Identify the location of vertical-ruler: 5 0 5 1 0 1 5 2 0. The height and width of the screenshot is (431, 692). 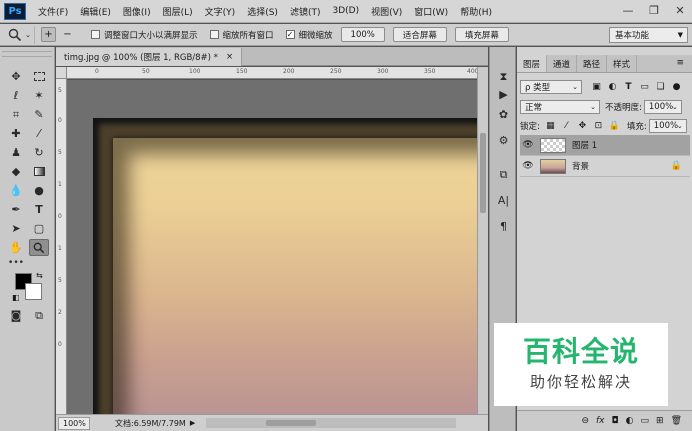
(61, 246).